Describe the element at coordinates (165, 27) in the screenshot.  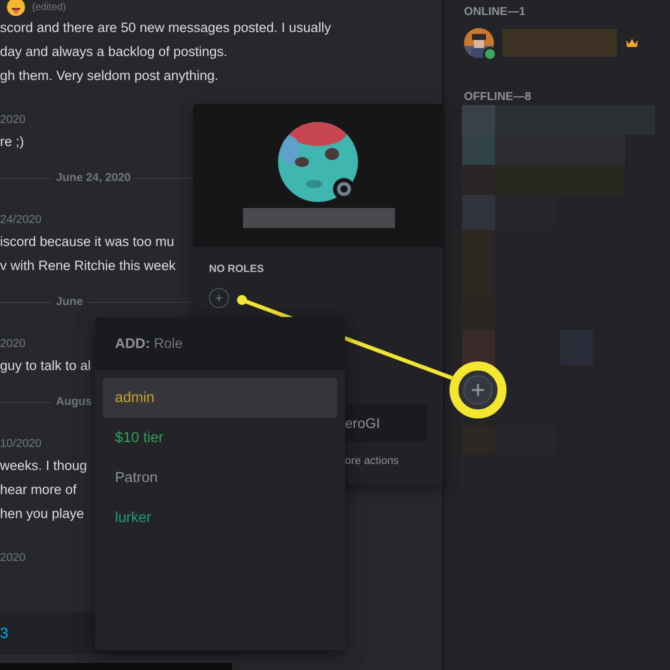
I see `message-text: scord and there are 50 new messages posted. I usually` at that location.